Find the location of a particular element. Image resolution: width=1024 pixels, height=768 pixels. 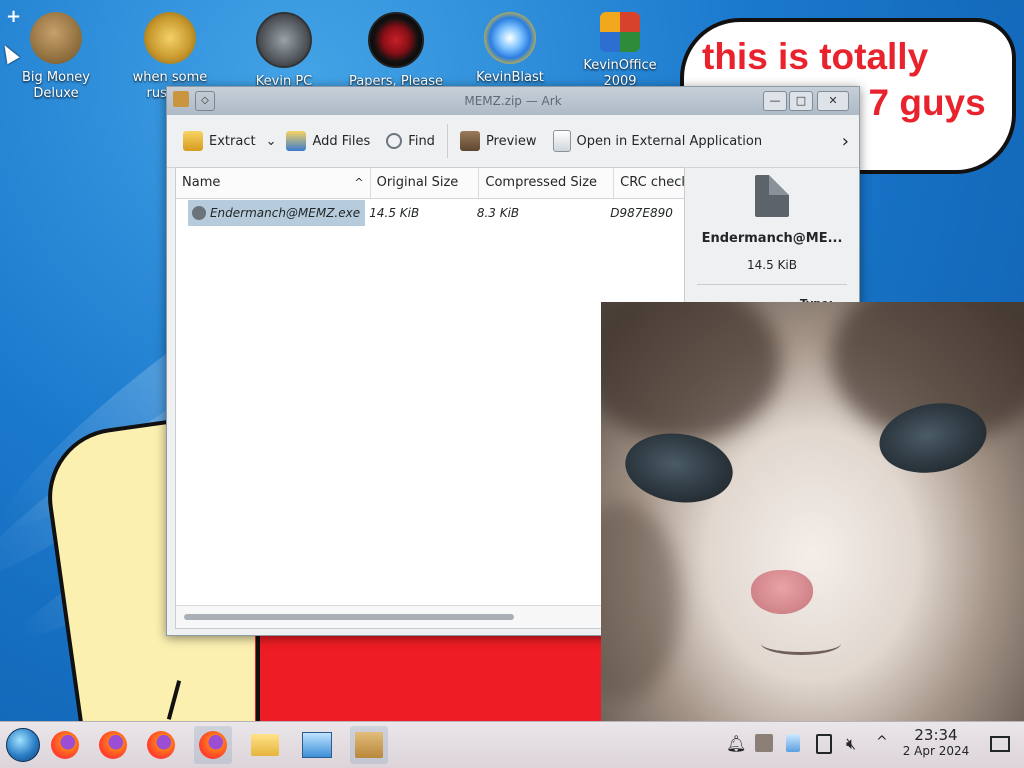

file-name-cell: Endermanch@MEMZ.exe is located at coordinates (276, 213).